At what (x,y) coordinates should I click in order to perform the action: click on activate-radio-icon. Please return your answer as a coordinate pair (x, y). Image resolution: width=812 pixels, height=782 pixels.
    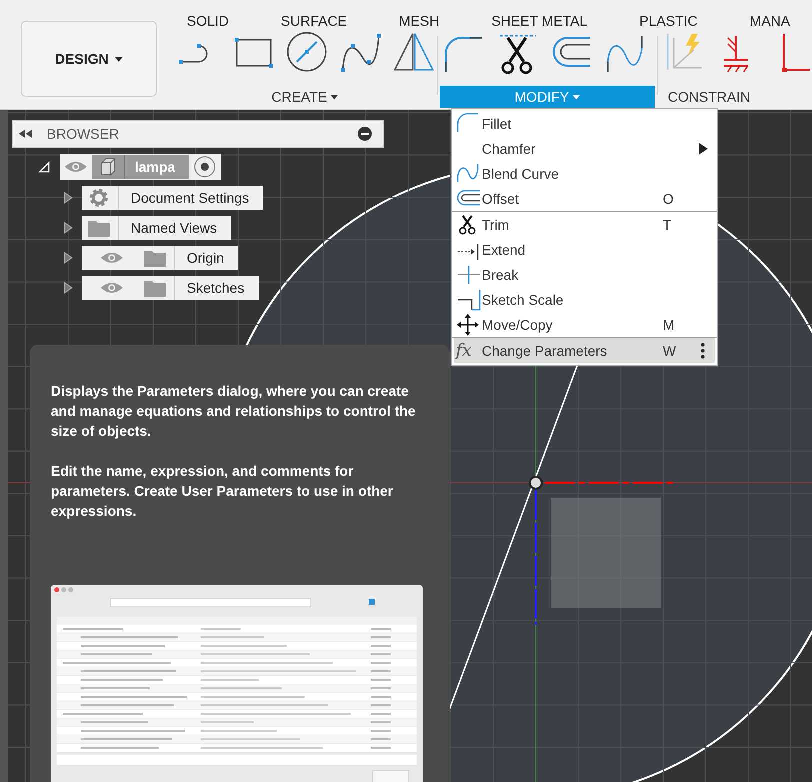
    Looking at the image, I should click on (205, 167).